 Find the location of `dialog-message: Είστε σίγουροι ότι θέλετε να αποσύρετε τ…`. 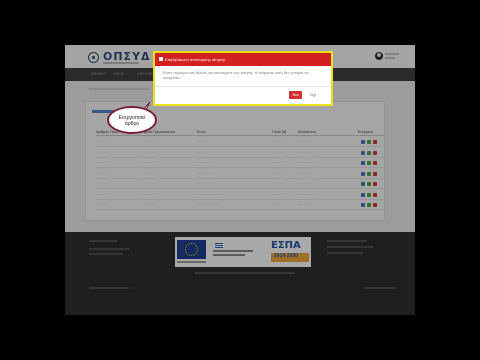

dialog-message: Είστε σίγουροι ότι θέλετε να αποσύρετε τ… is located at coordinates (236, 75).